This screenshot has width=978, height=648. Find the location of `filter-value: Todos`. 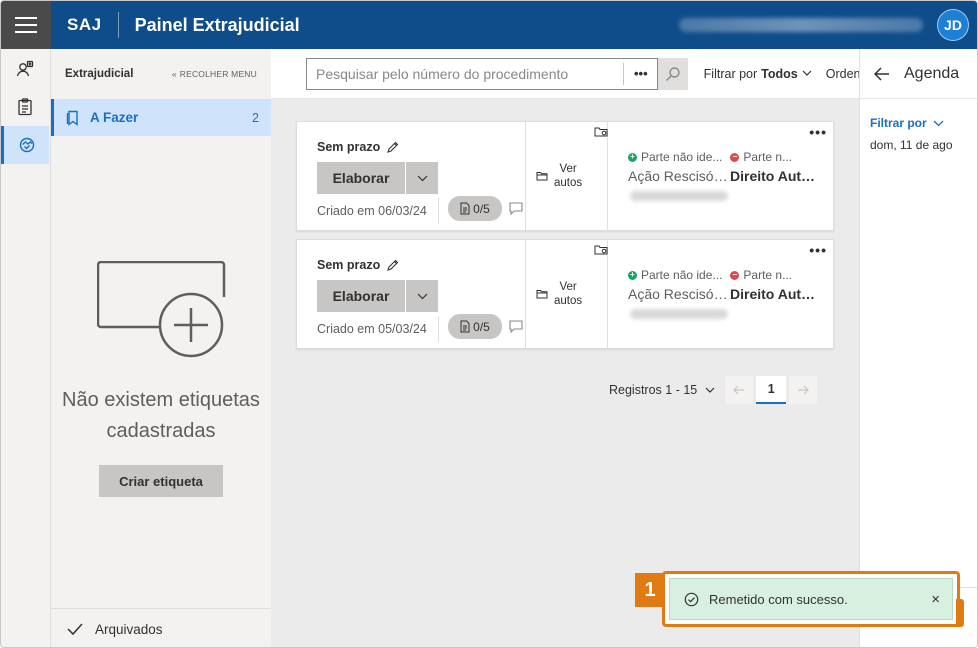

filter-value: Todos is located at coordinates (779, 73).